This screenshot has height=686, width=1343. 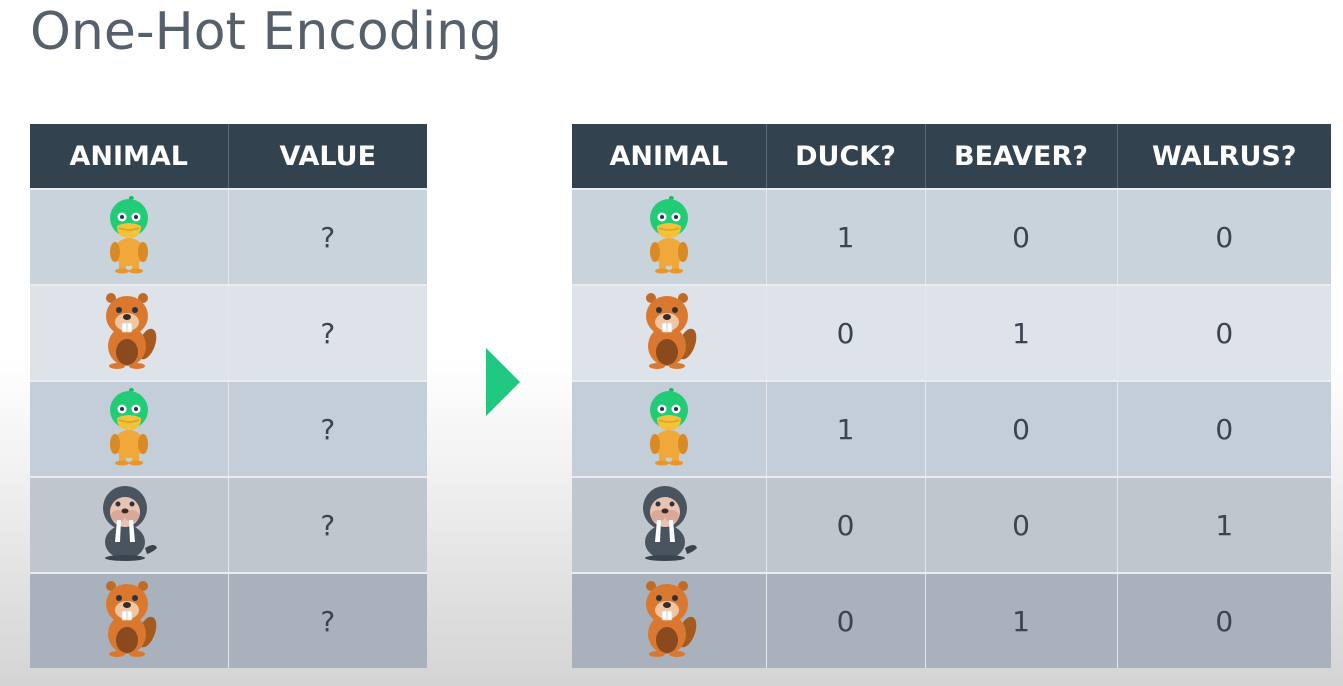 I want to click on table-header-row: ANIMAL DUCK? BEAVER? WALRUS?, so click(x=951, y=156).